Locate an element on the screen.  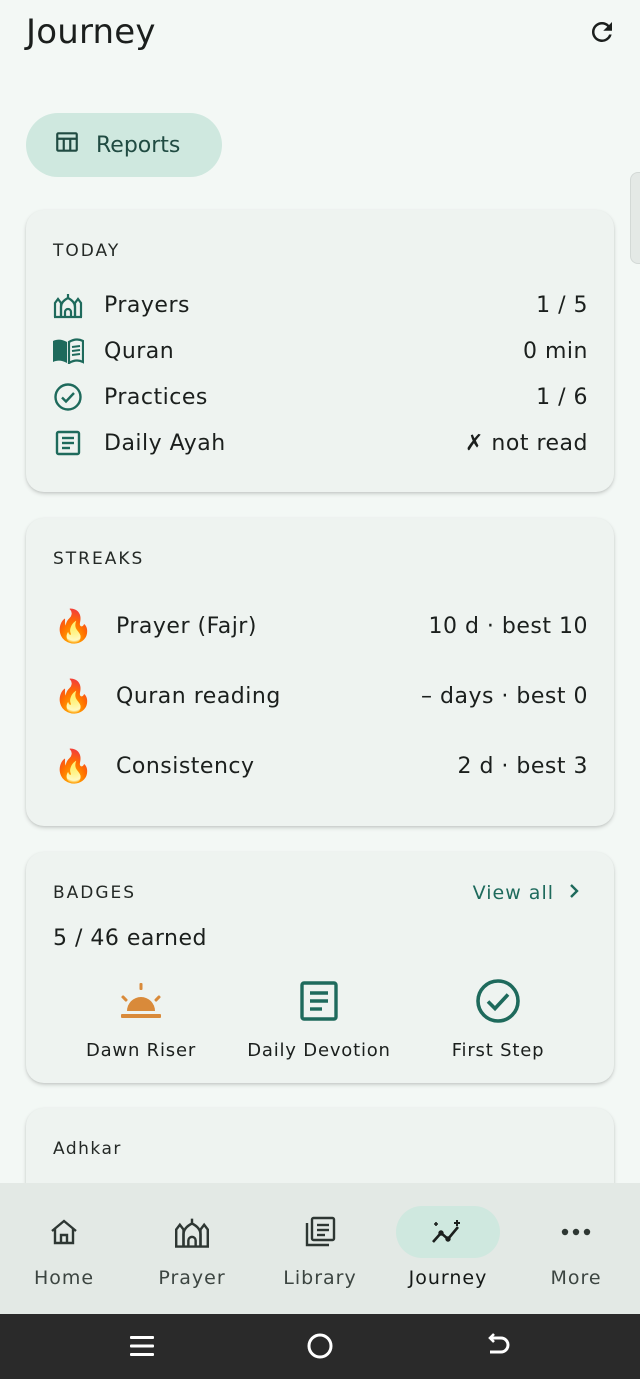
row-value: 0 min is located at coordinates (555, 351).